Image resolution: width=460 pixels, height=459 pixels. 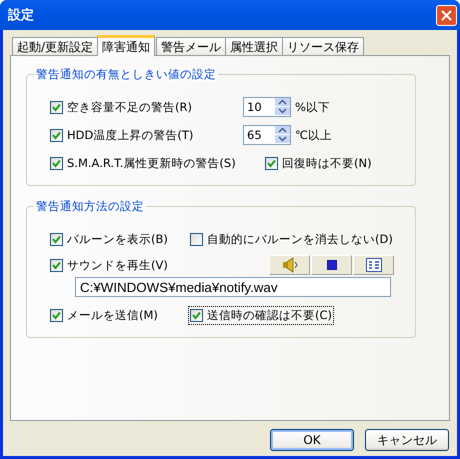 I want to click on close-button, so click(x=446, y=15).